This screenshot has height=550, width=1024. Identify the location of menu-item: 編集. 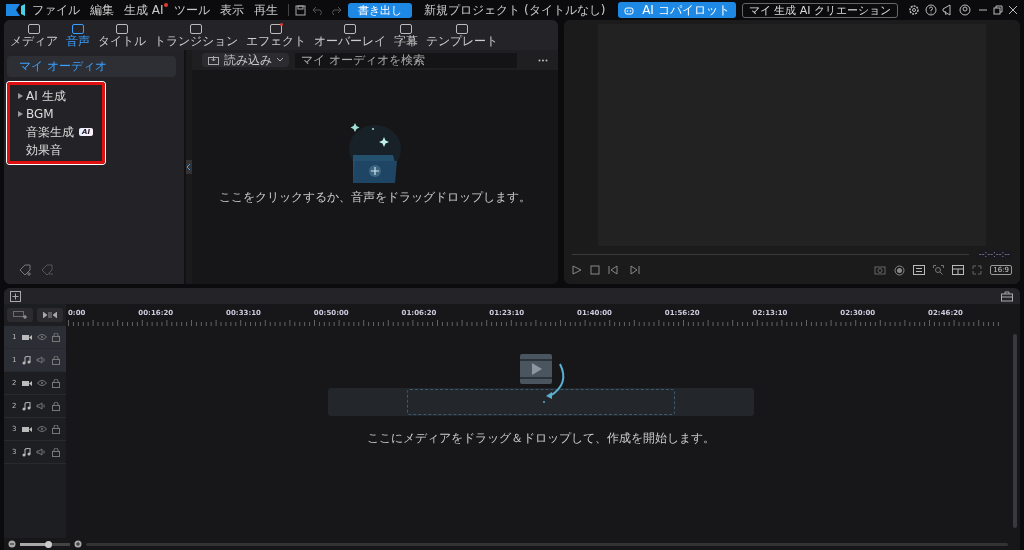
(104, 10).